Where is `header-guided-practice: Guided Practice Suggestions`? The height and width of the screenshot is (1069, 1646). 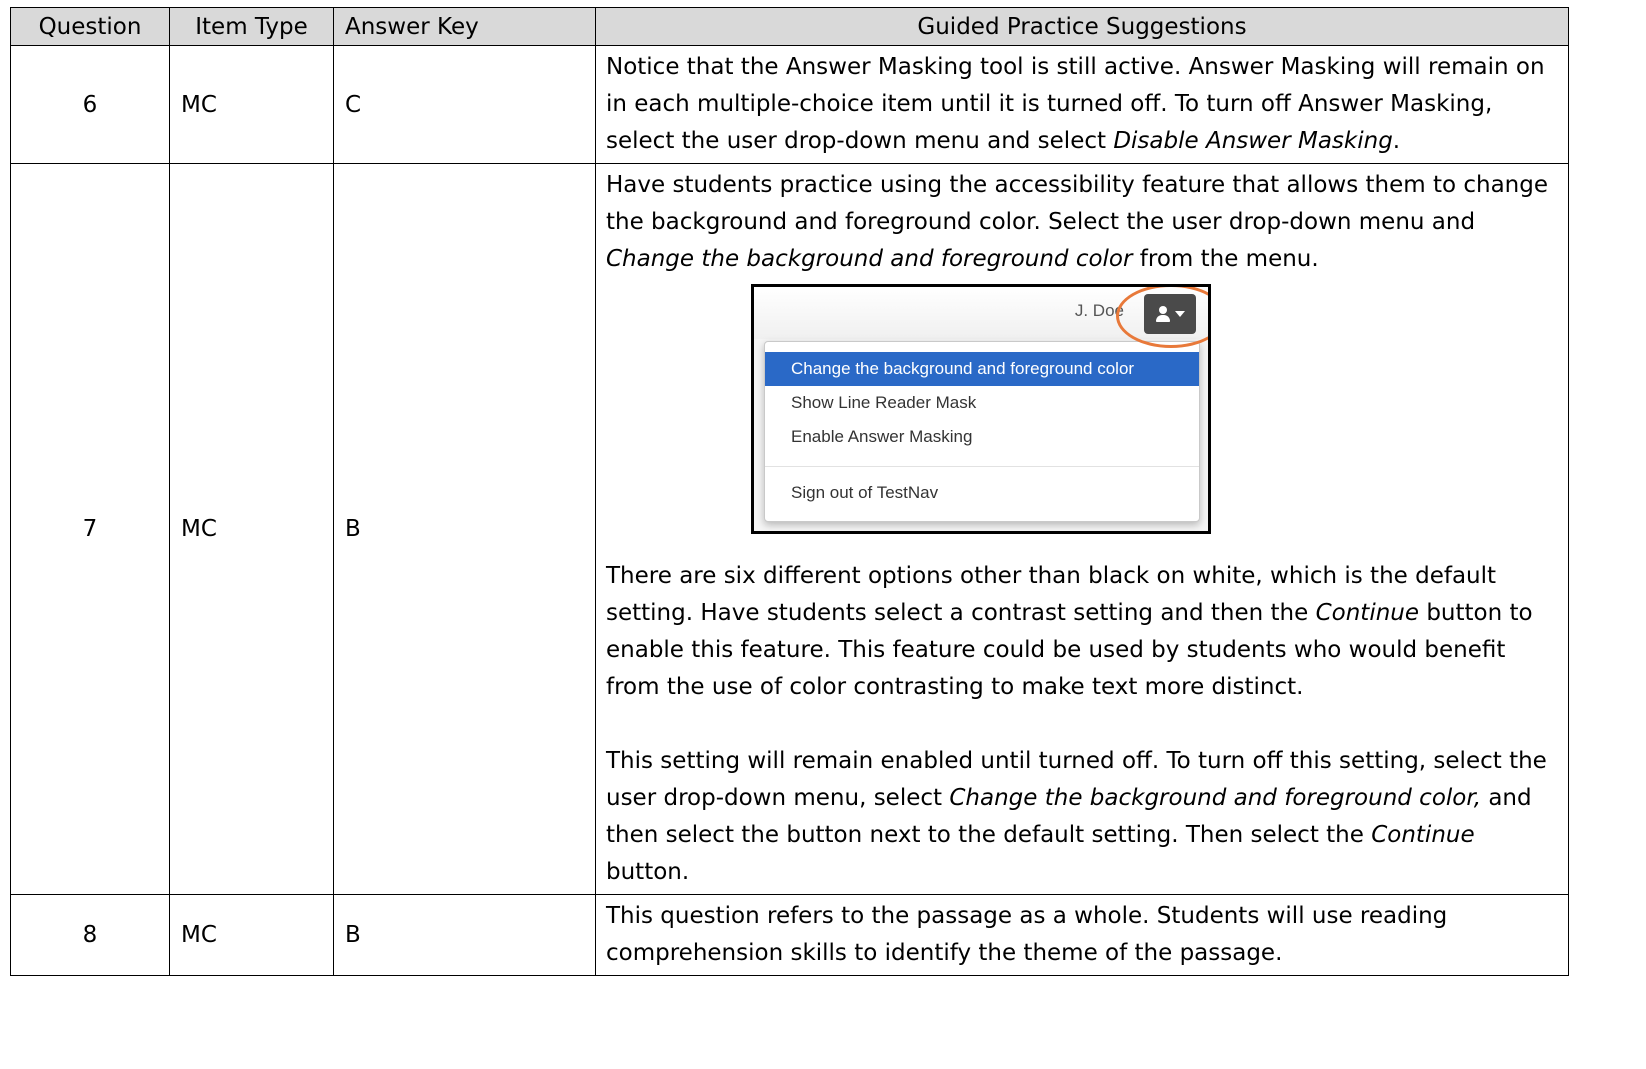 header-guided-practice: Guided Practice Suggestions is located at coordinates (1082, 26).